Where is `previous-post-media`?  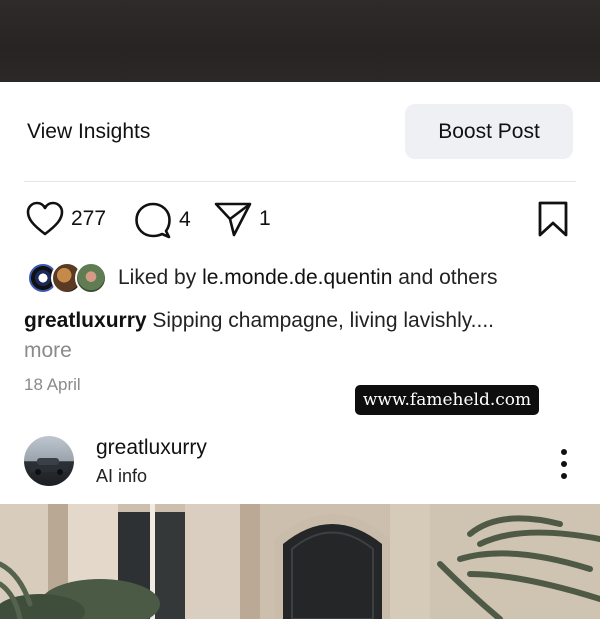
previous-post-media is located at coordinates (300, 41).